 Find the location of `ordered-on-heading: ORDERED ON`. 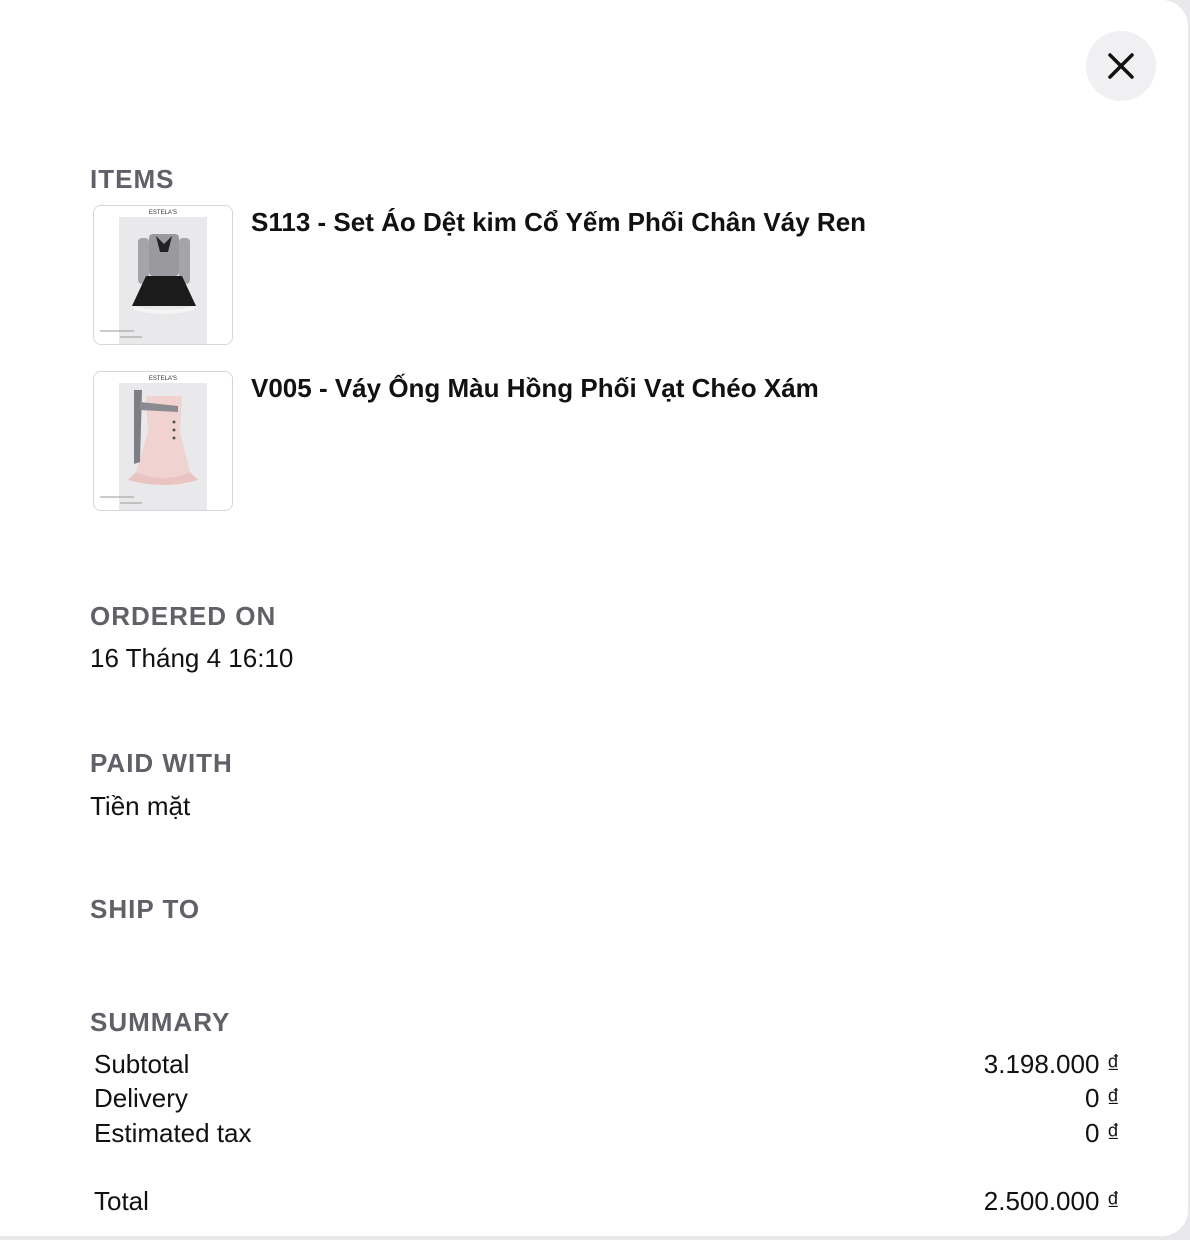

ordered-on-heading: ORDERED ON is located at coordinates (183, 616).